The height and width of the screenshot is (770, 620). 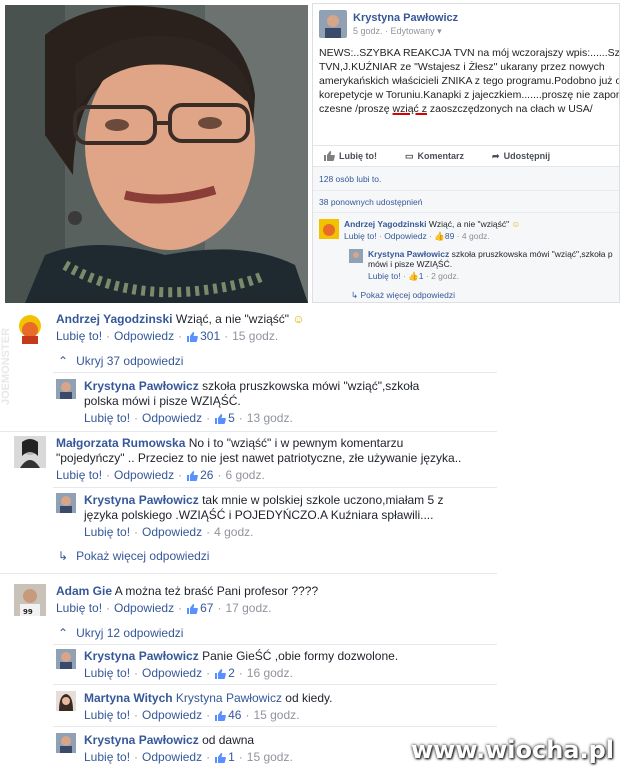 I want to click on like-count-value: 5, so click(x=231, y=418).